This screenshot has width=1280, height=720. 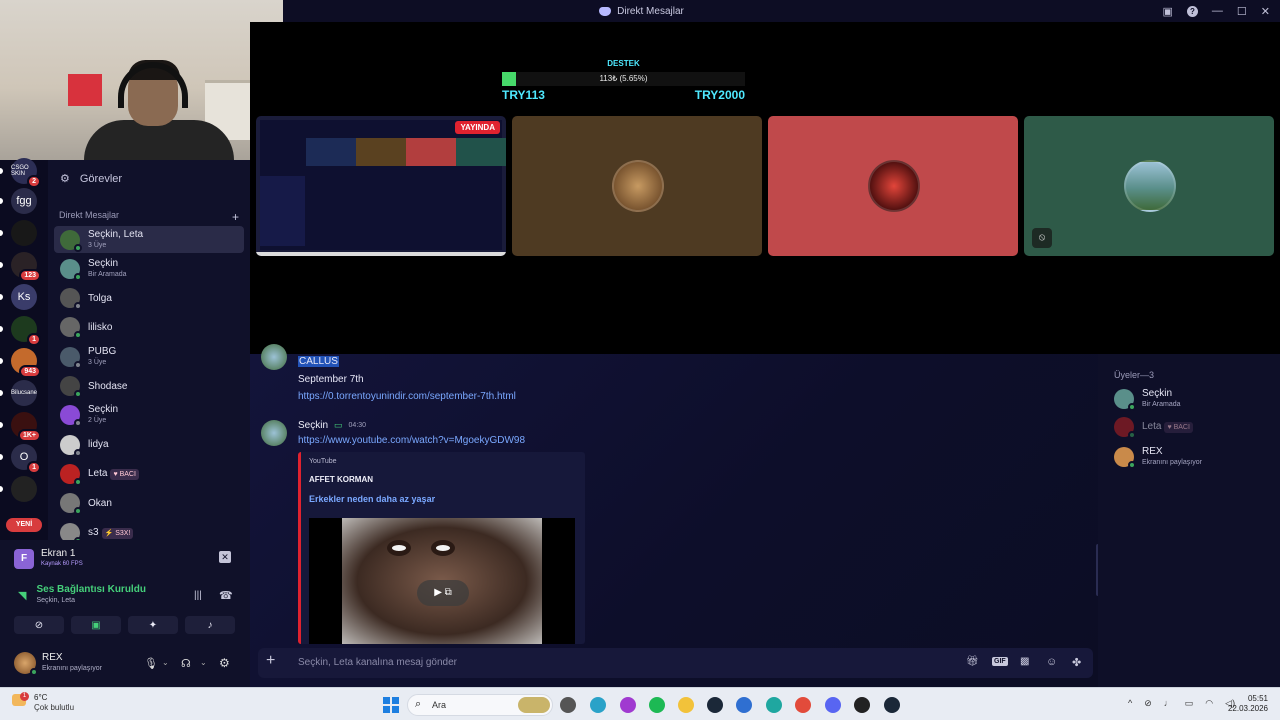 I want to click on dm-name: Seçkin, so click(x=103, y=410).